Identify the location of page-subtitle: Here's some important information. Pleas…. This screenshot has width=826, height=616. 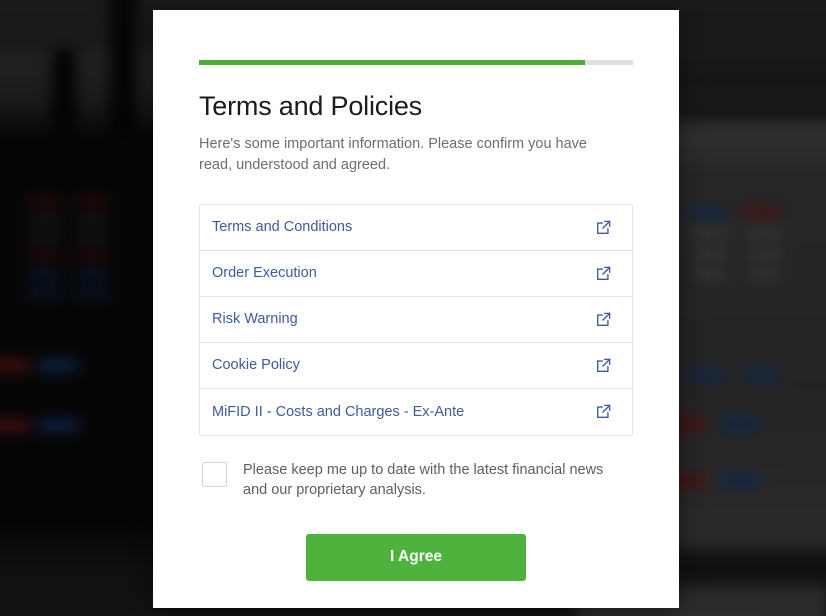
(393, 154).